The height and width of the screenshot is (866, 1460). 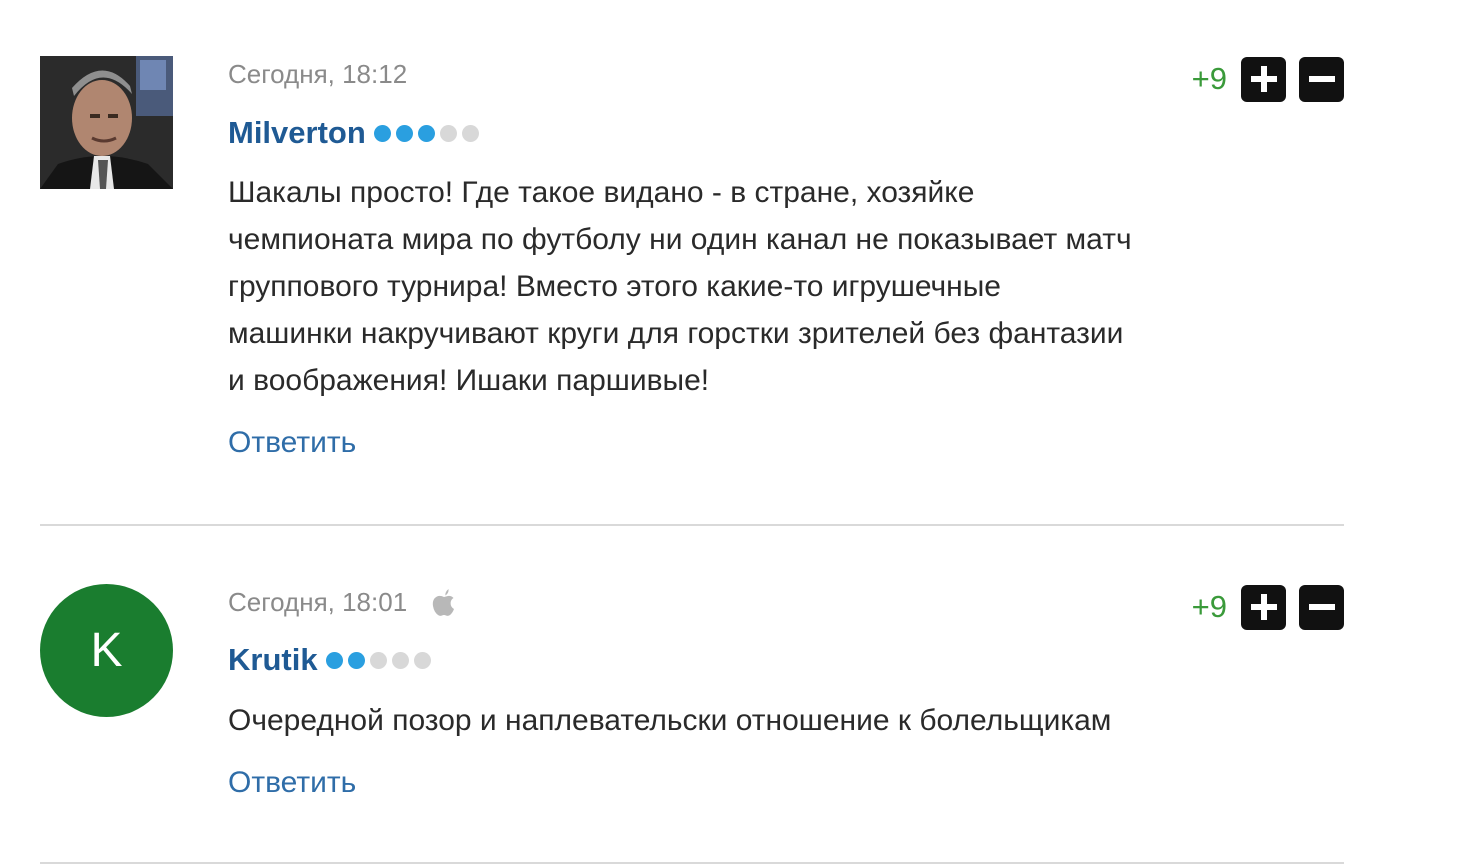 I want to click on comment-meta: Сегодня, 18:12, so click(x=317, y=74).